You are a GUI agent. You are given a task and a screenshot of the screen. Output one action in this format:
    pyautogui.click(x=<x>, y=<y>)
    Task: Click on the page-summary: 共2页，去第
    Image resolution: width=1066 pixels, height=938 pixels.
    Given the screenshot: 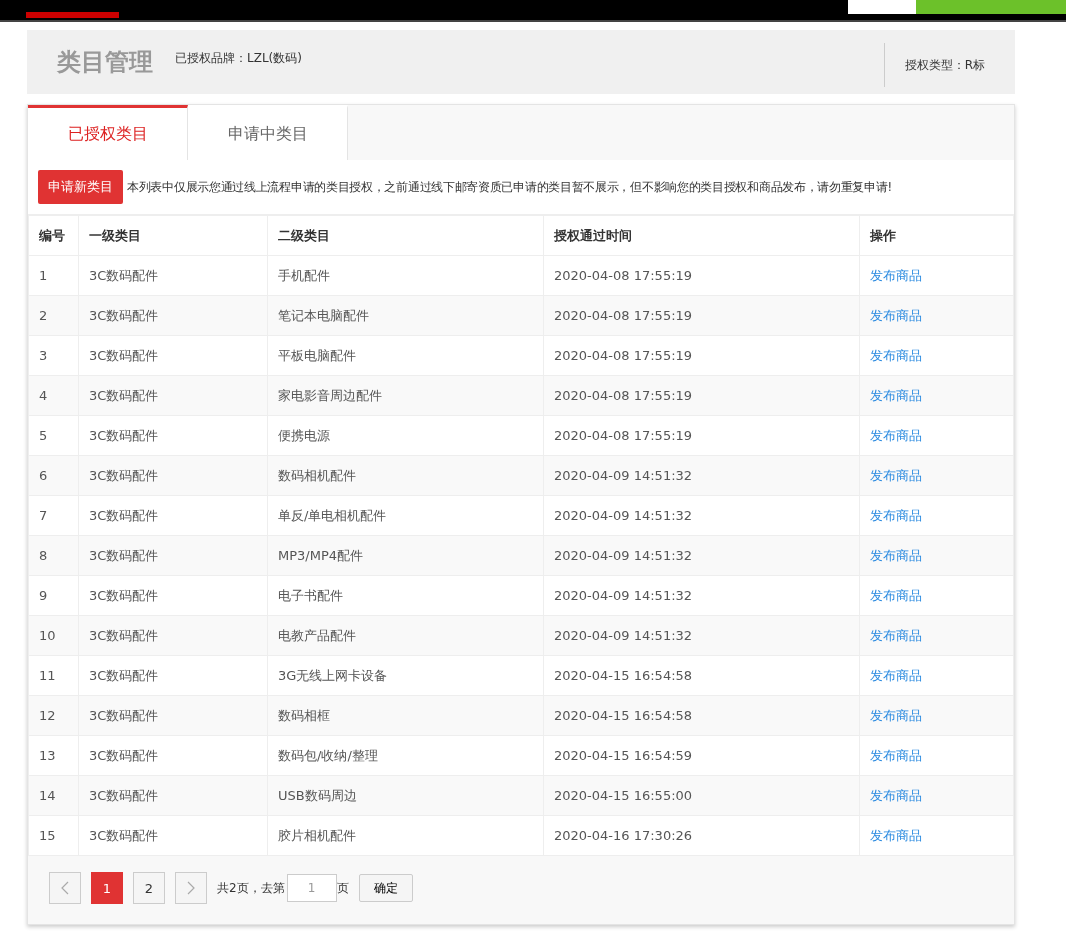 What is the action you would take?
    pyautogui.click(x=251, y=888)
    